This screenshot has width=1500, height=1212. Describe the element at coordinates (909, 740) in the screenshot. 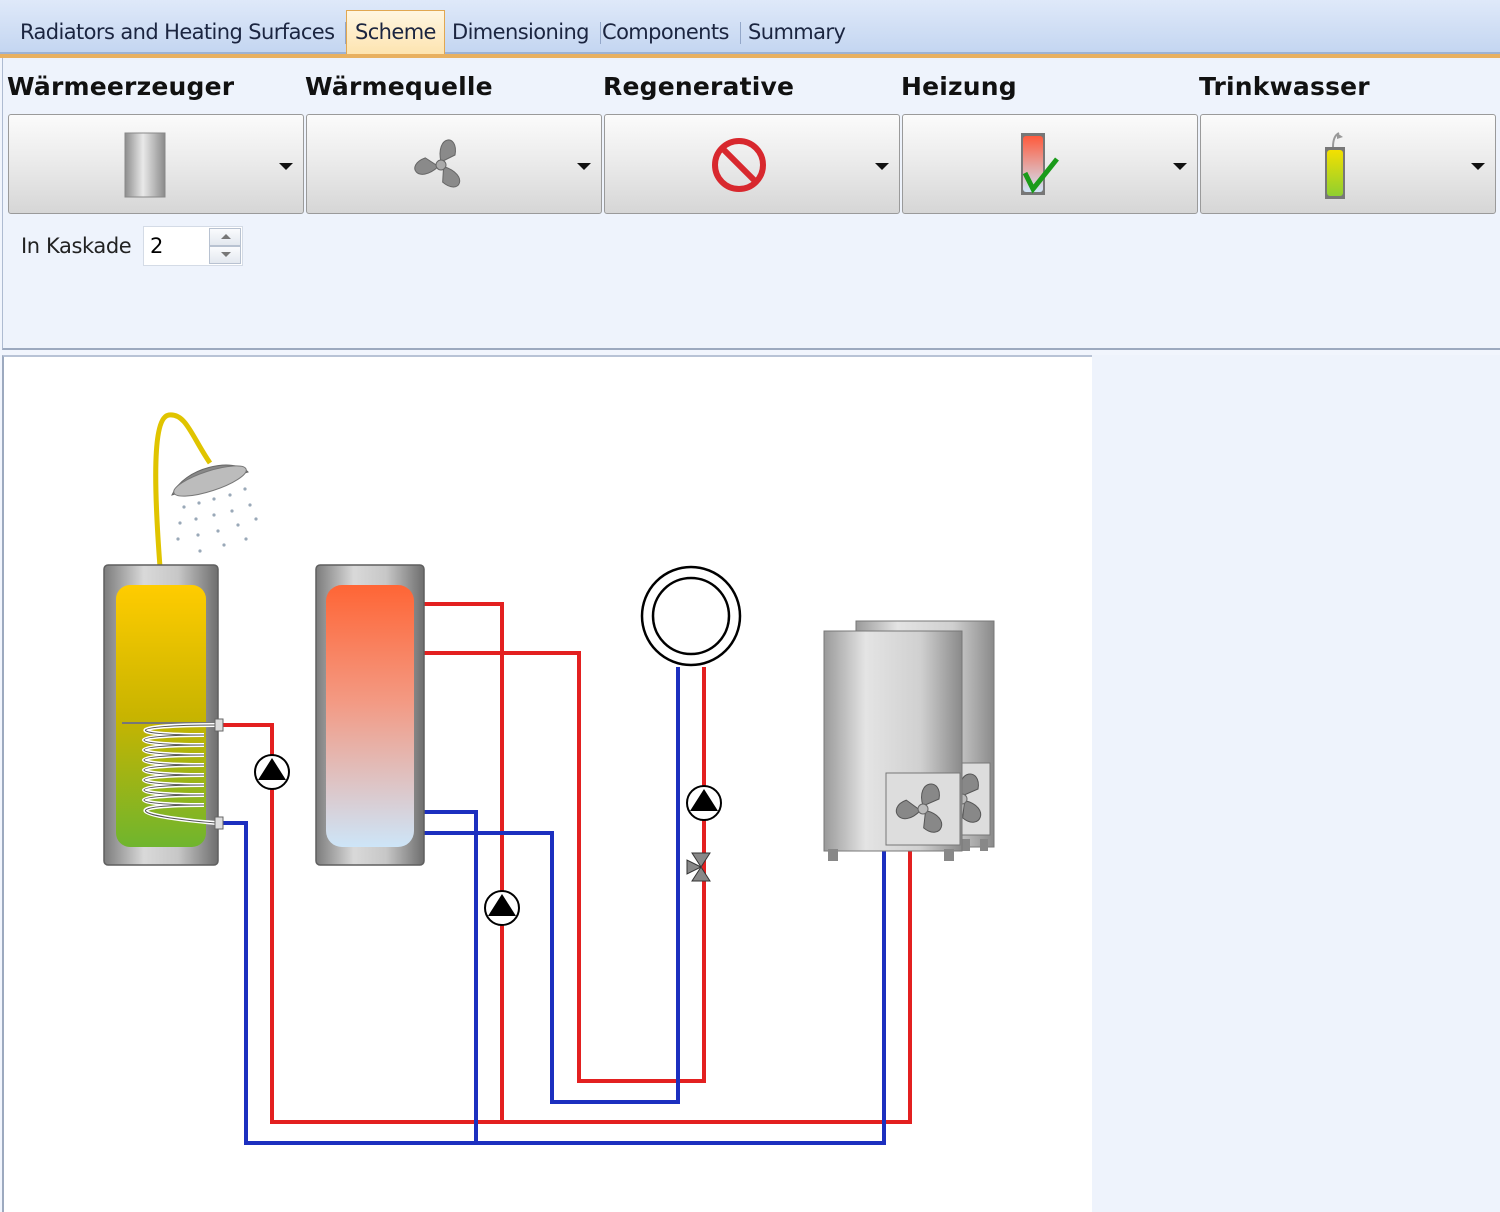

I see `heat-pump-cascade` at that location.